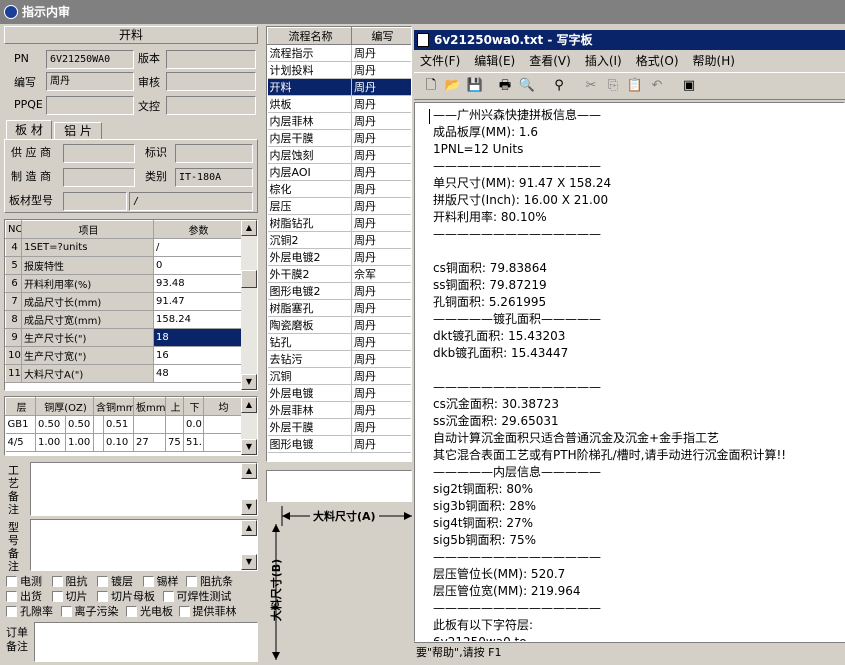  I want to click on checkbox-impedance-strip: 阻抗条, so click(209, 581).